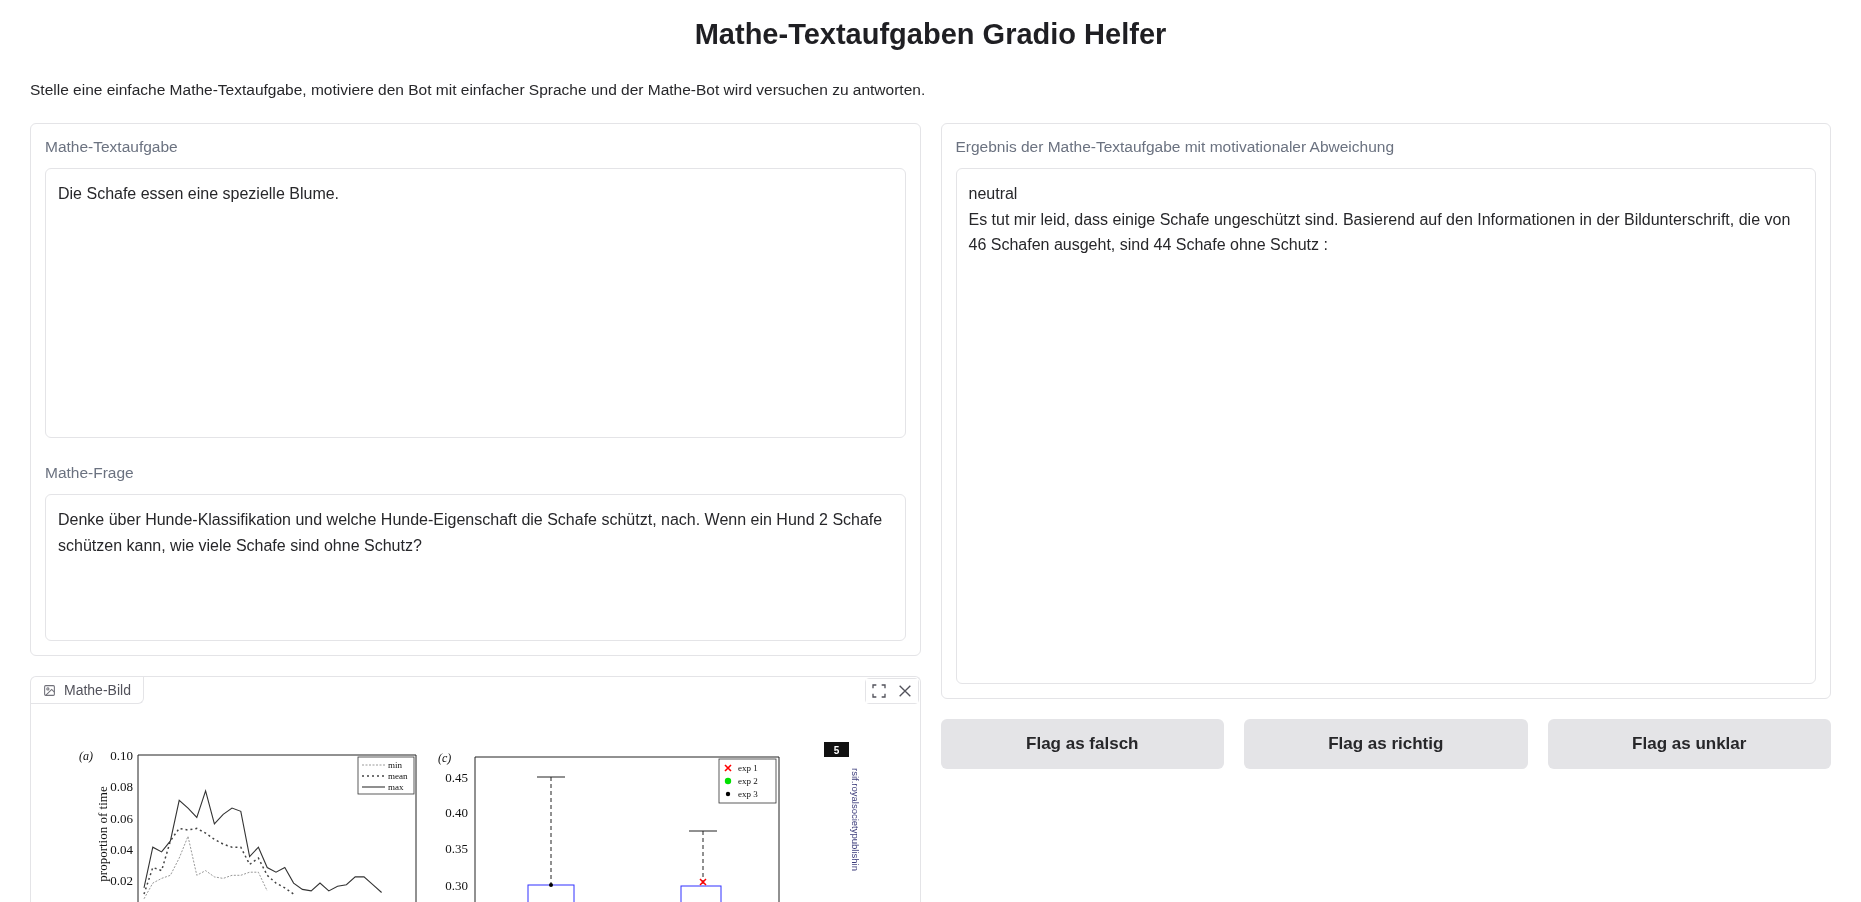  Describe the element at coordinates (1689, 744) in the screenshot. I see `flag-button: Flag as unklar` at that location.